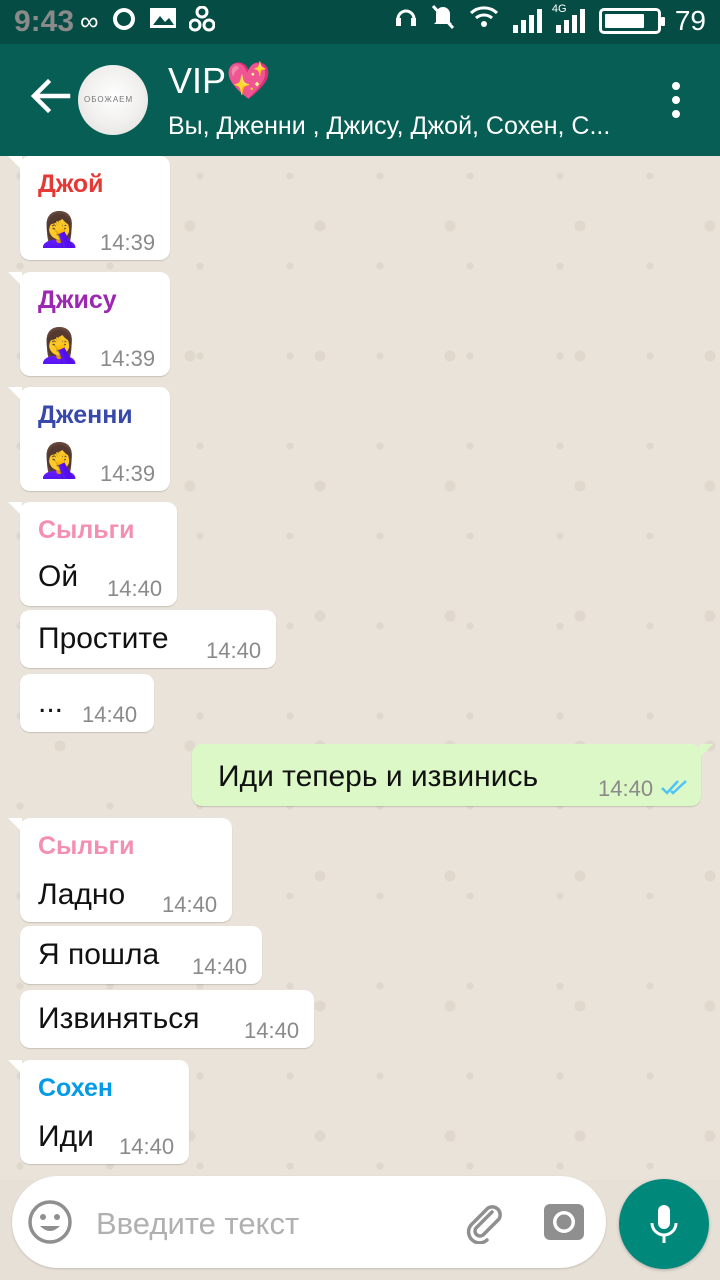 Image resolution: width=720 pixels, height=1280 pixels. Describe the element at coordinates (406, 20) in the screenshot. I see `headset-icon` at that location.